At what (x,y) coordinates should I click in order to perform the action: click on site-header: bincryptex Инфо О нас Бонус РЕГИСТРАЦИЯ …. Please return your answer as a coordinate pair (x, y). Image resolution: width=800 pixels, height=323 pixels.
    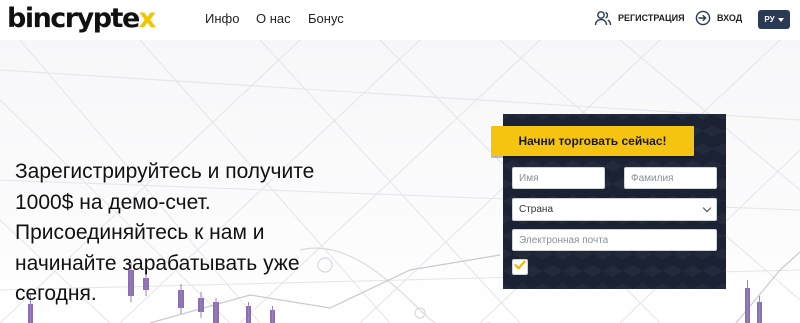
    Looking at the image, I should click on (400, 20).